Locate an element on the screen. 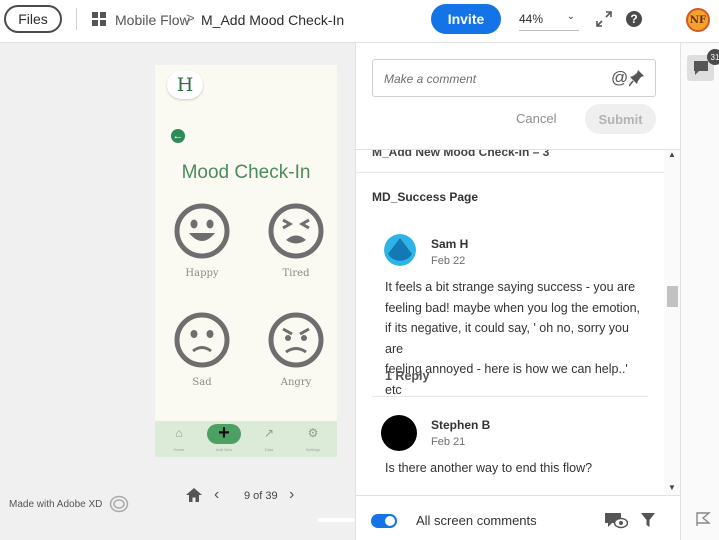 This screenshot has width=719, height=540. flag-icon is located at coordinates (703, 519).